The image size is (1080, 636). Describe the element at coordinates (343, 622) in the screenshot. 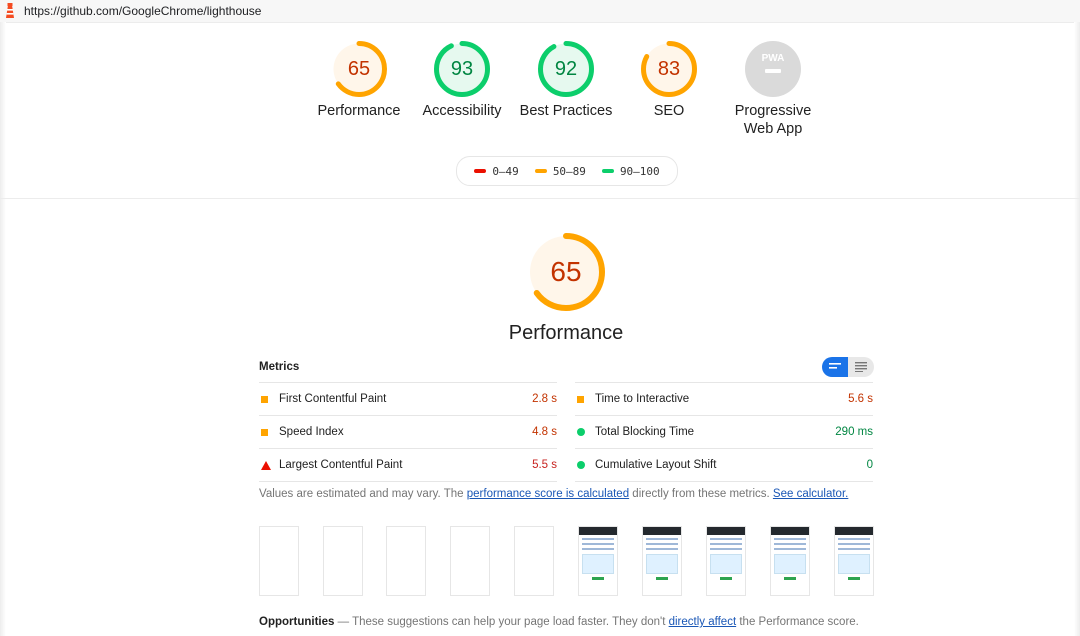

I see `opportunities-dash: —` at that location.